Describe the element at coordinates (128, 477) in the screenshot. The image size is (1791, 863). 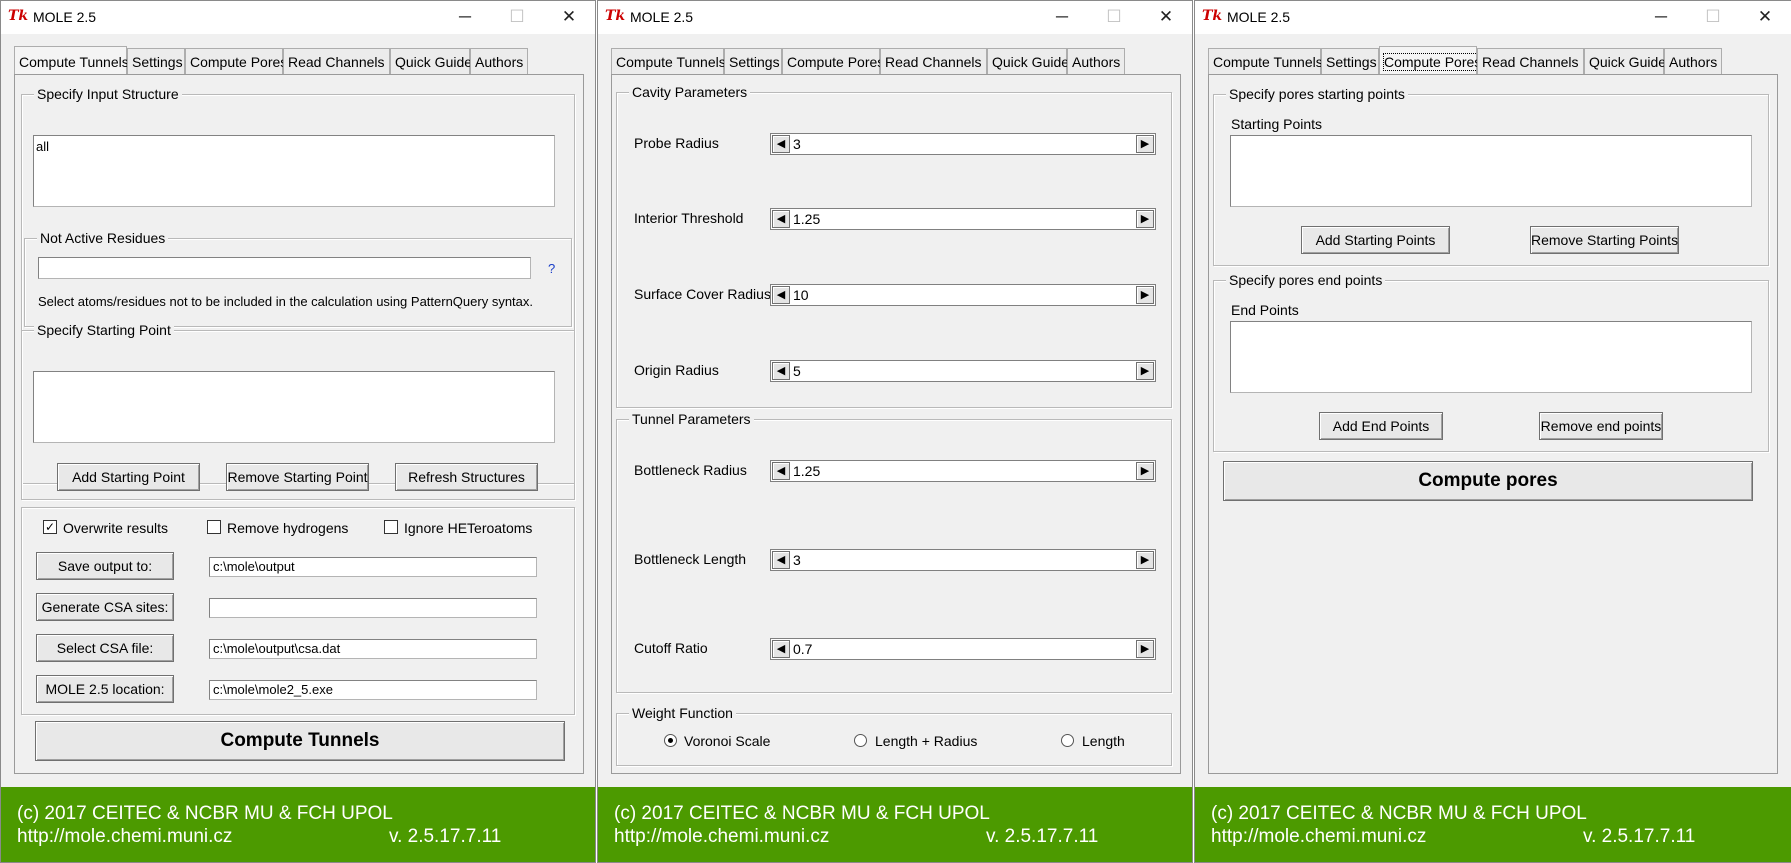
I see `add-starting-point-button: Add Starting Point` at that location.